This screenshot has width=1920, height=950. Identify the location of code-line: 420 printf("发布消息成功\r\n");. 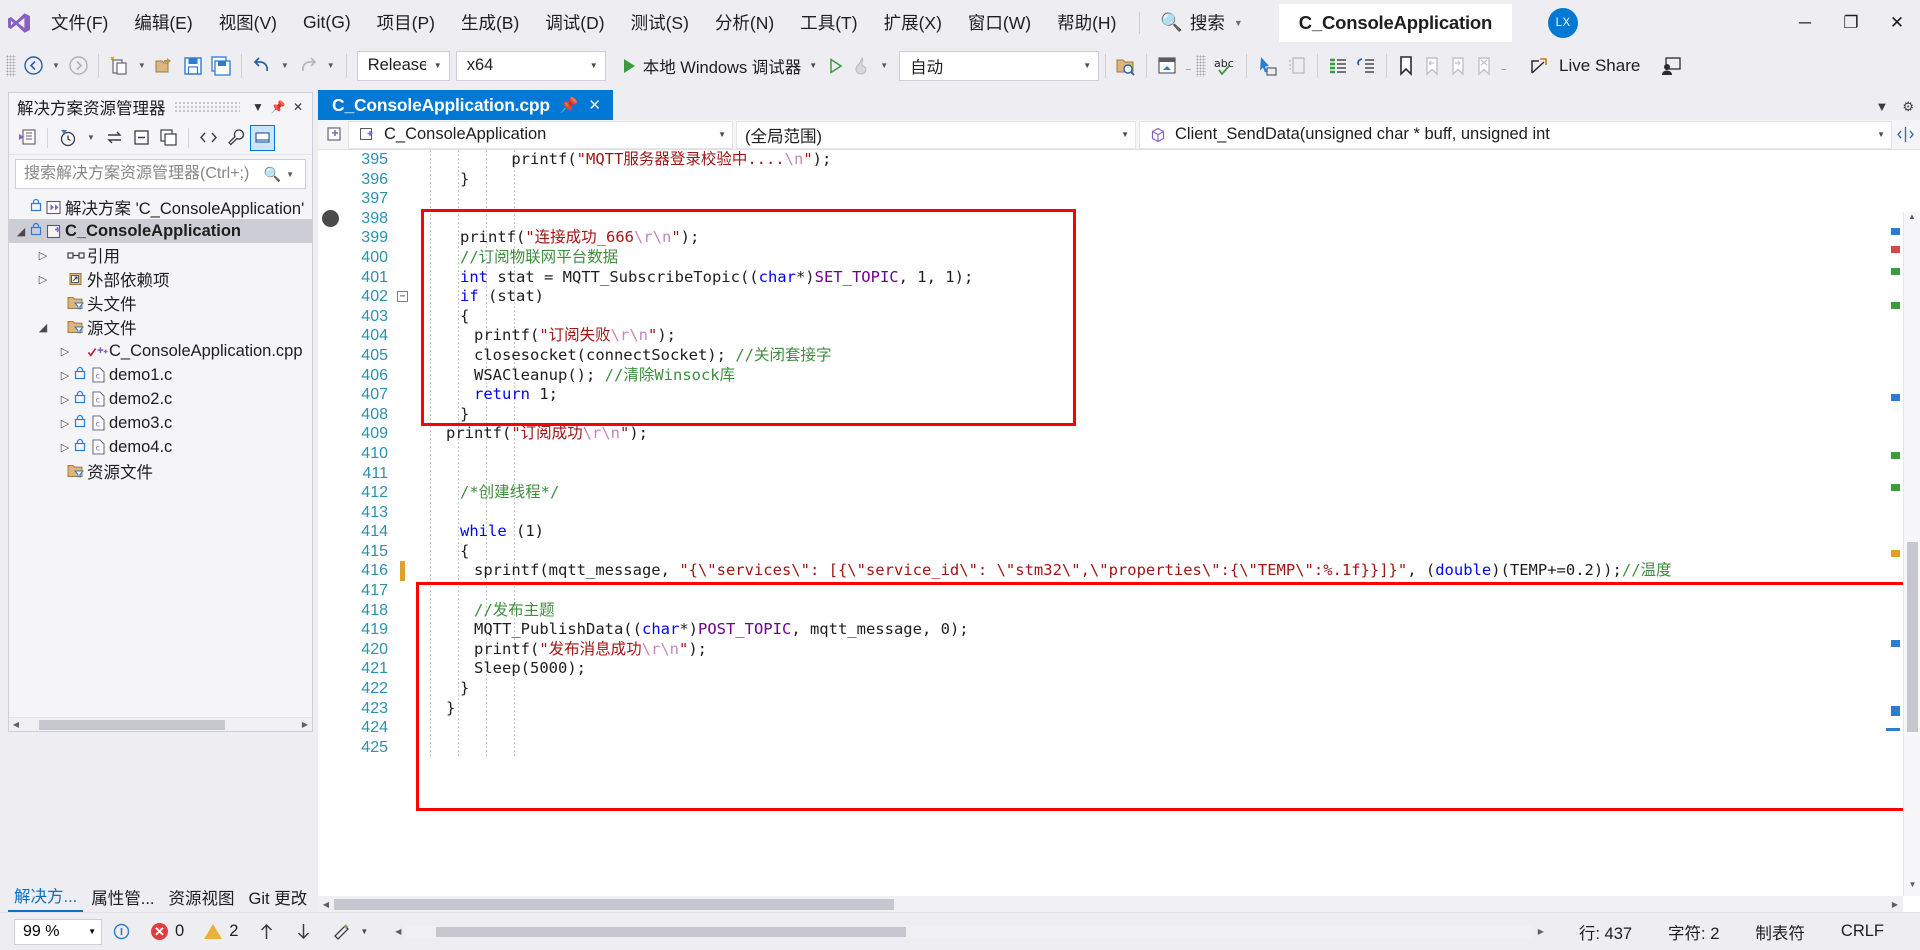
(1111, 650).